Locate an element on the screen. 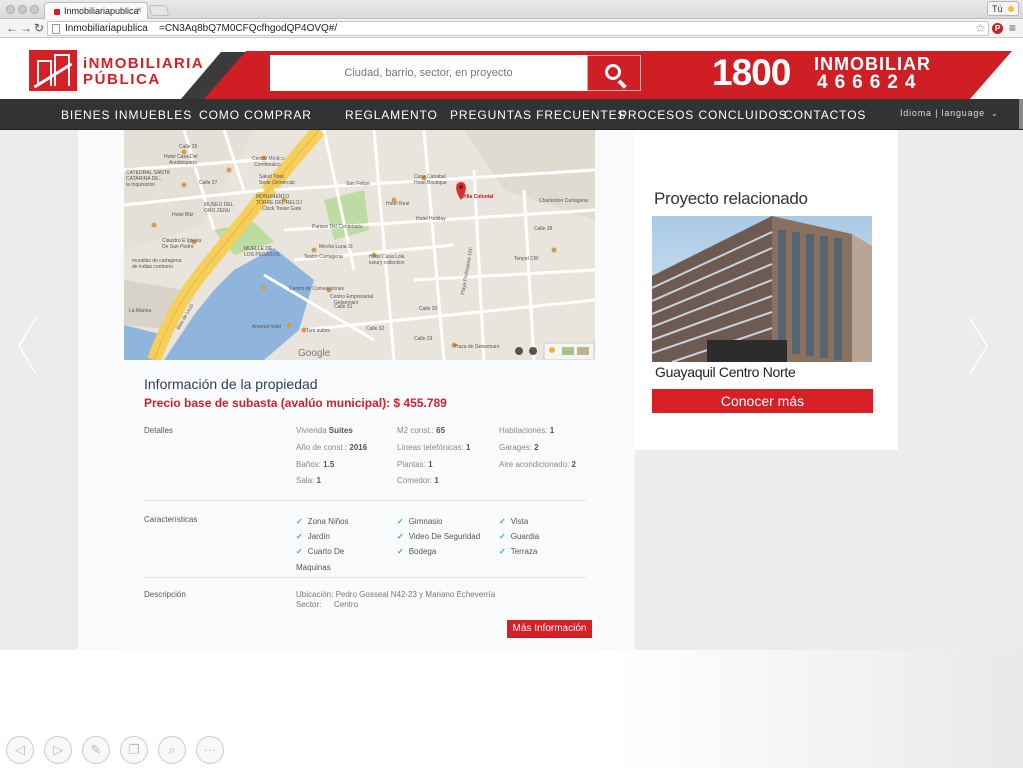 Image resolution: width=1023 pixels, height=768 pixels. search-input is located at coordinates (428, 73).